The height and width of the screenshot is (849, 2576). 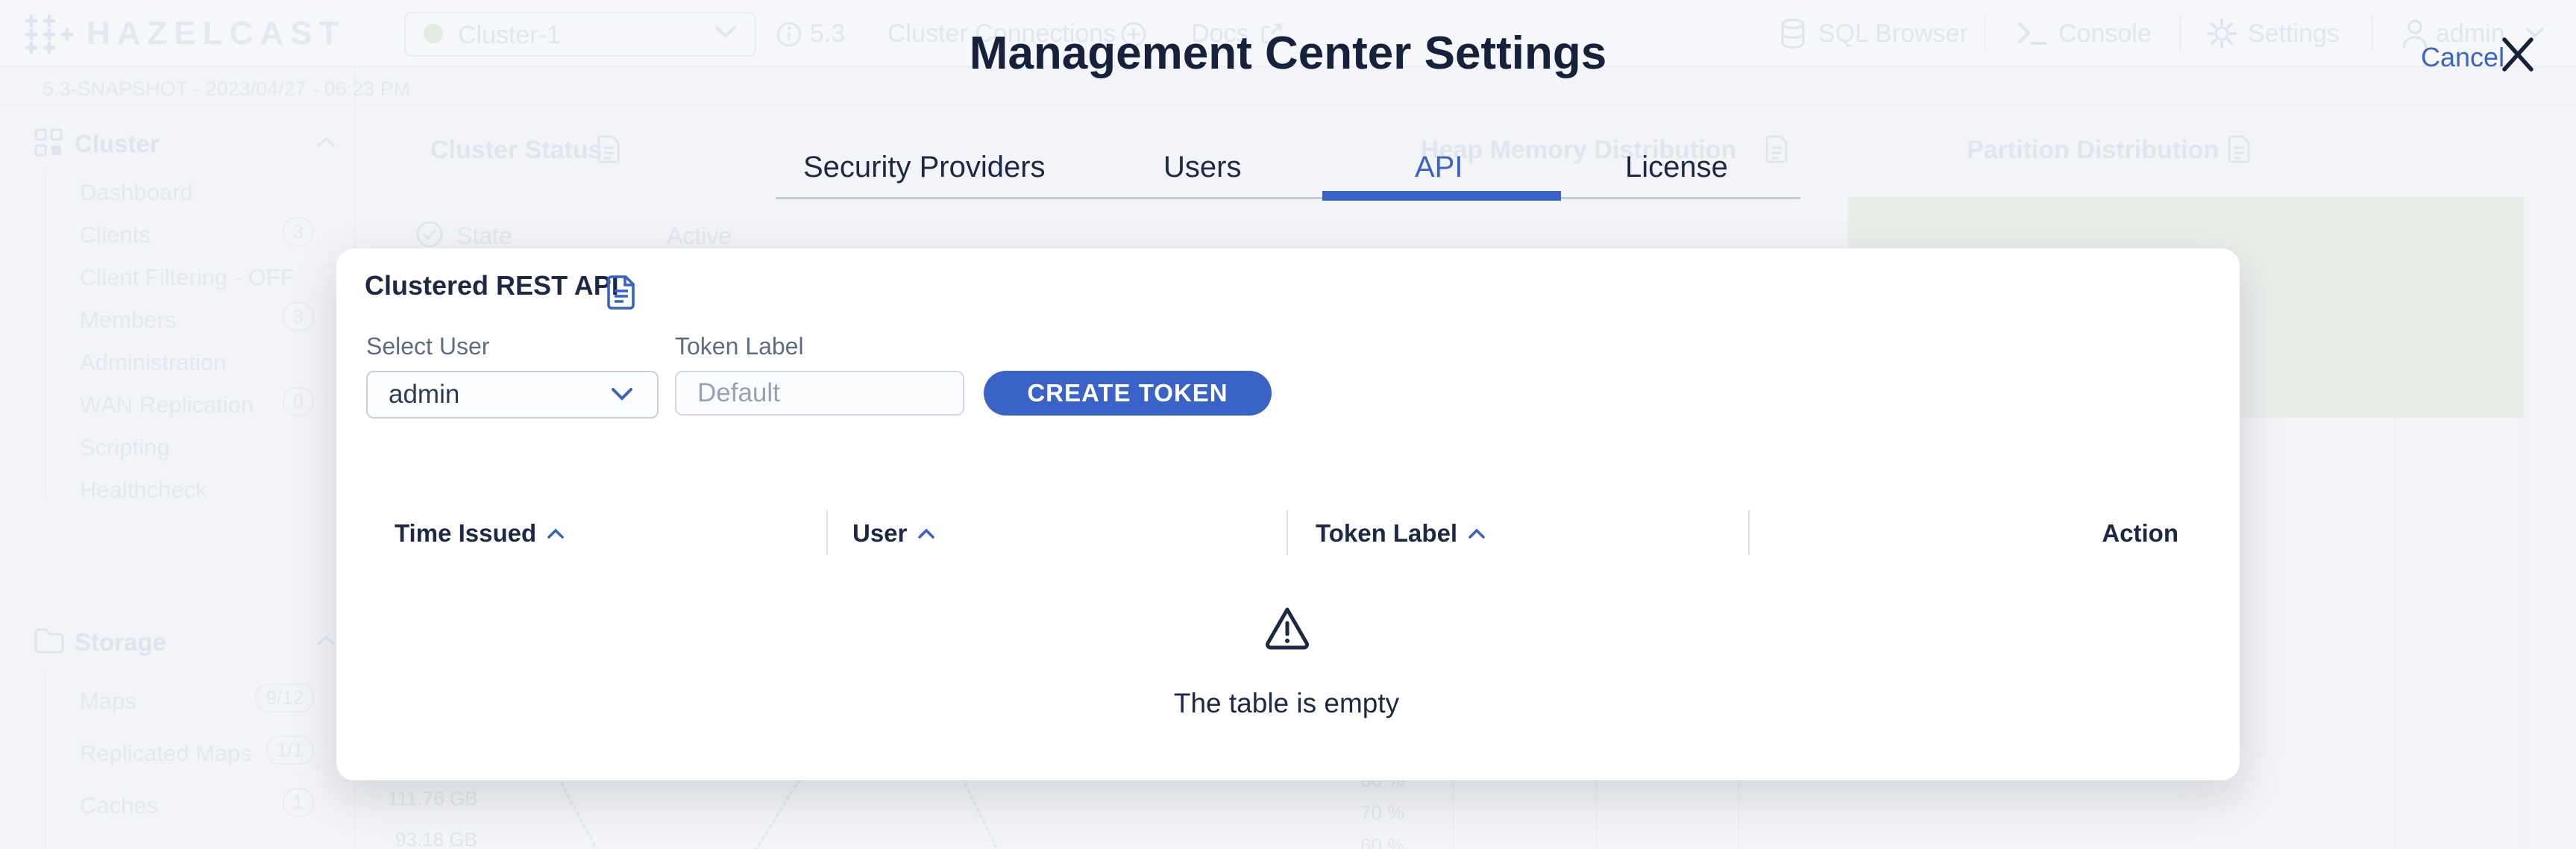 I want to click on sidebar-item-wan-replication: WAN Replication 0, so click(x=207, y=403).